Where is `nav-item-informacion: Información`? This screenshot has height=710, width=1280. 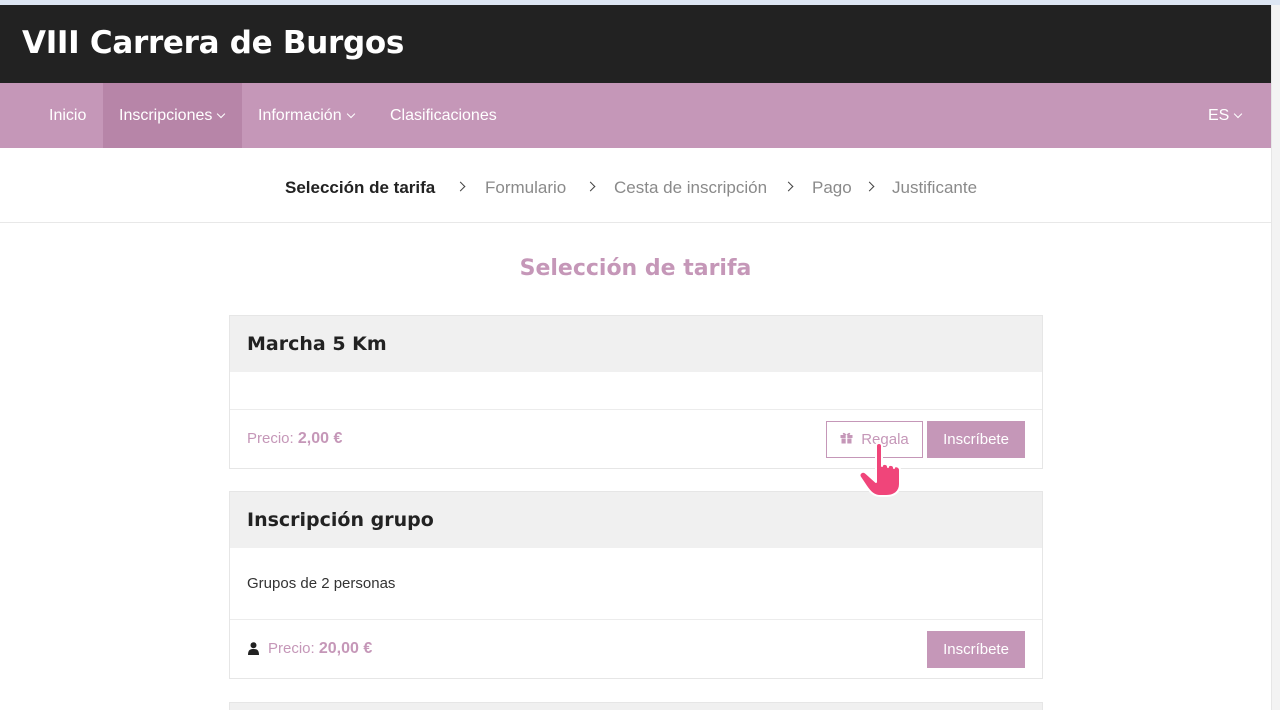
nav-item-informacion: Información is located at coordinates (306, 115).